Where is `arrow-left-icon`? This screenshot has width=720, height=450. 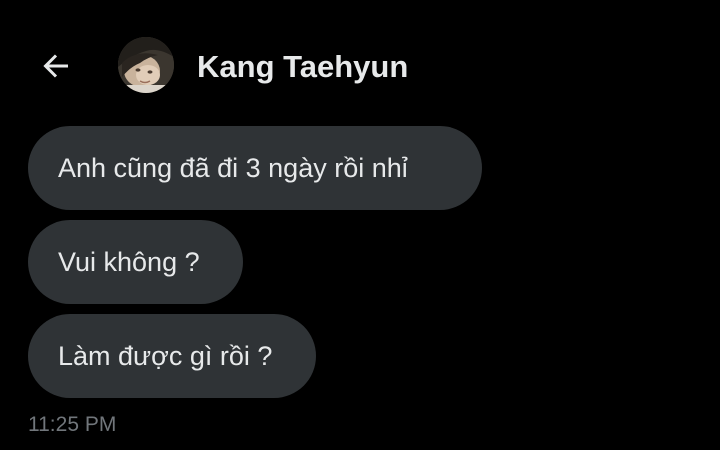 arrow-left-icon is located at coordinates (55, 66).